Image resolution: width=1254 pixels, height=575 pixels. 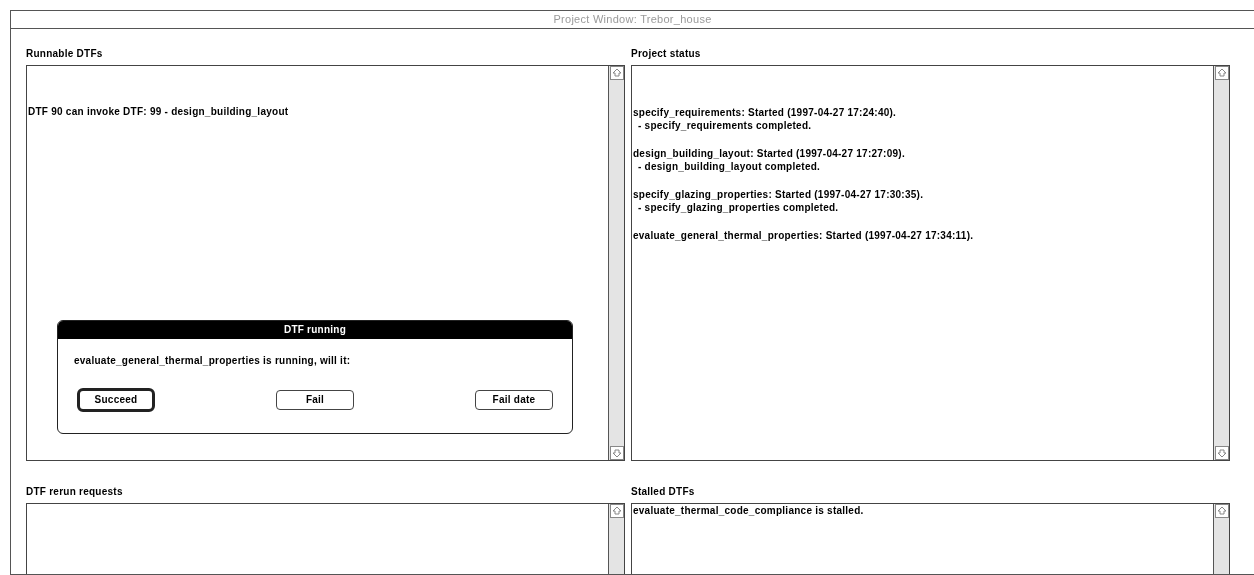 What do you see at coordinates (75, 492) in the screenshot?
I see `panel-label: DTF rerun requests` at bounding box center [75, 492].